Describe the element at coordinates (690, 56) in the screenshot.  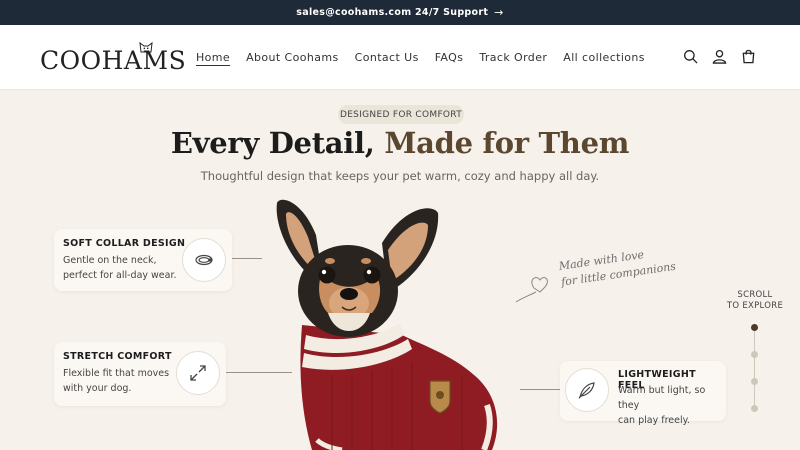
I see `search-icon` at that location.